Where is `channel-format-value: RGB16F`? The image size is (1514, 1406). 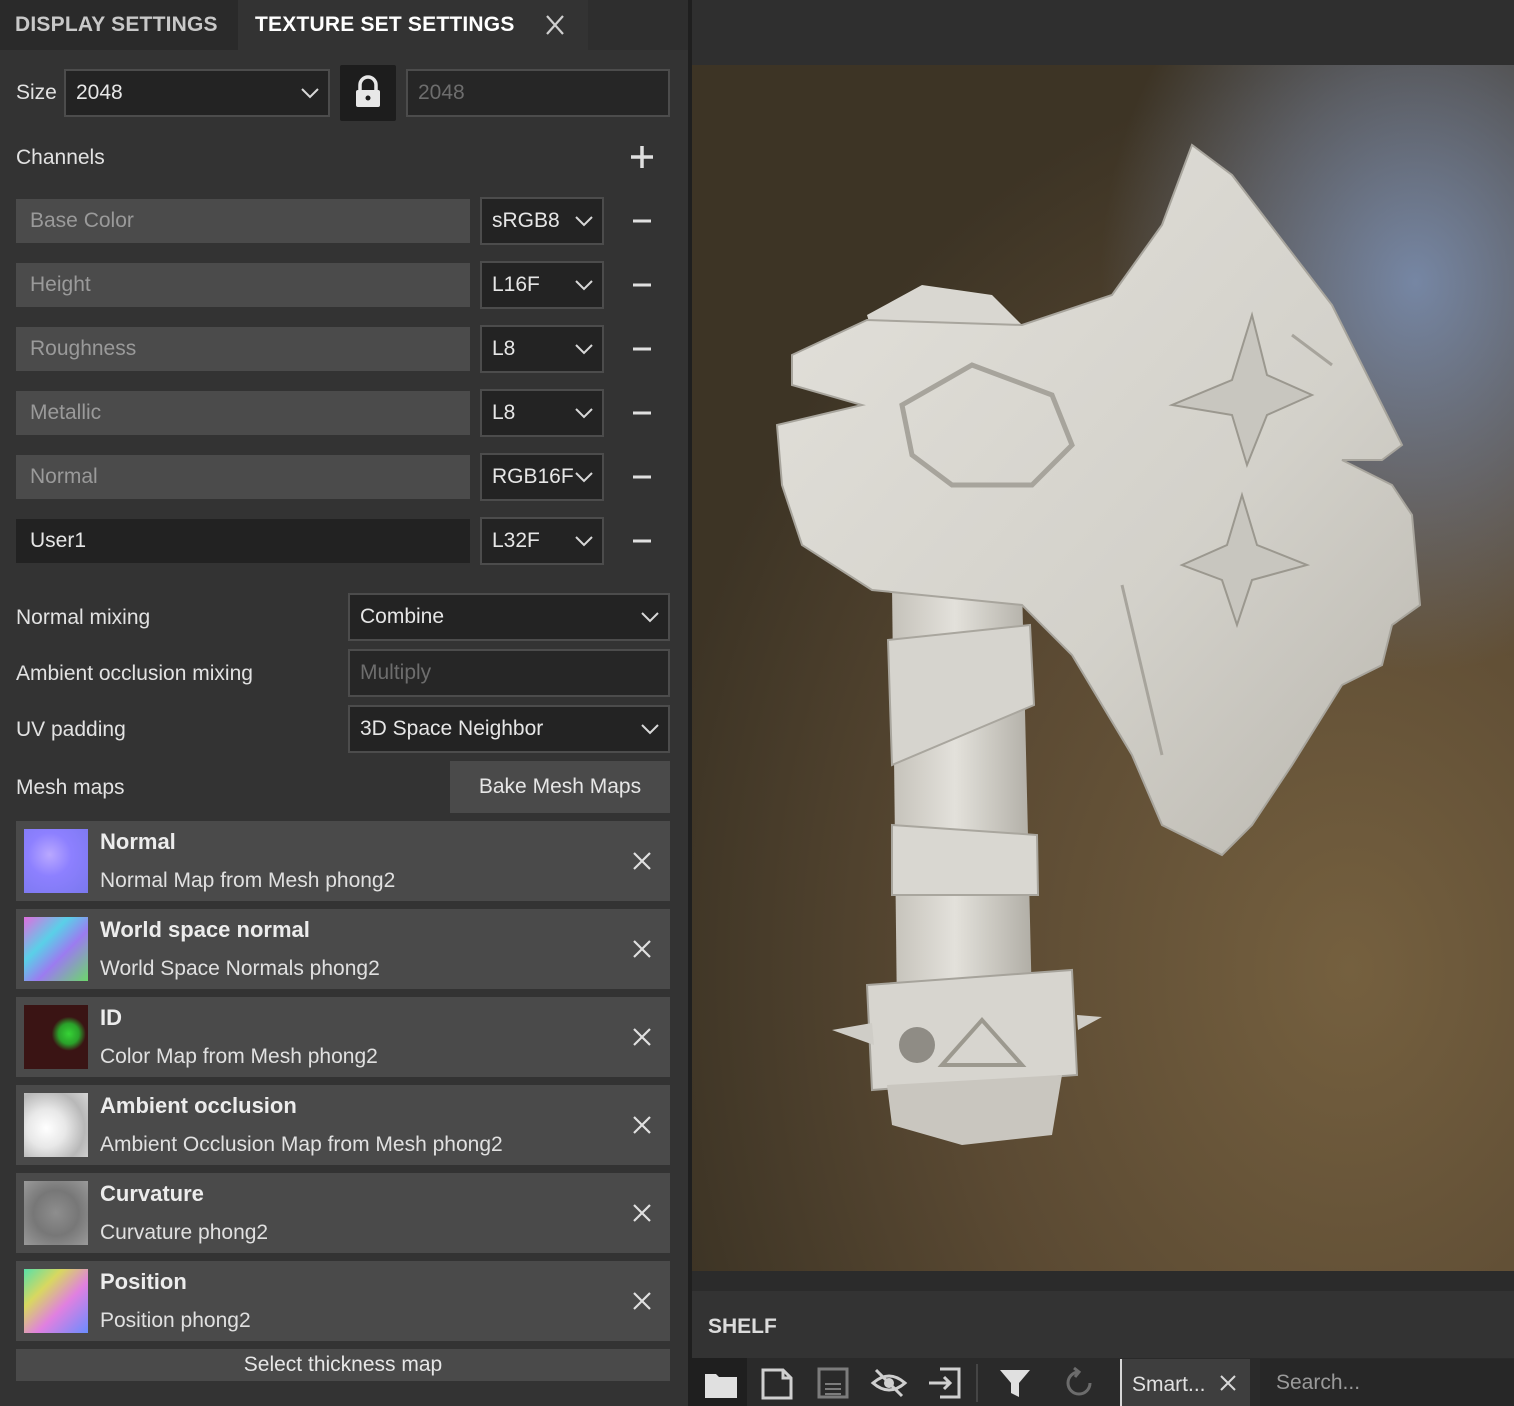
channel-format-value: RGB16F is located at coordinates (533, 476).